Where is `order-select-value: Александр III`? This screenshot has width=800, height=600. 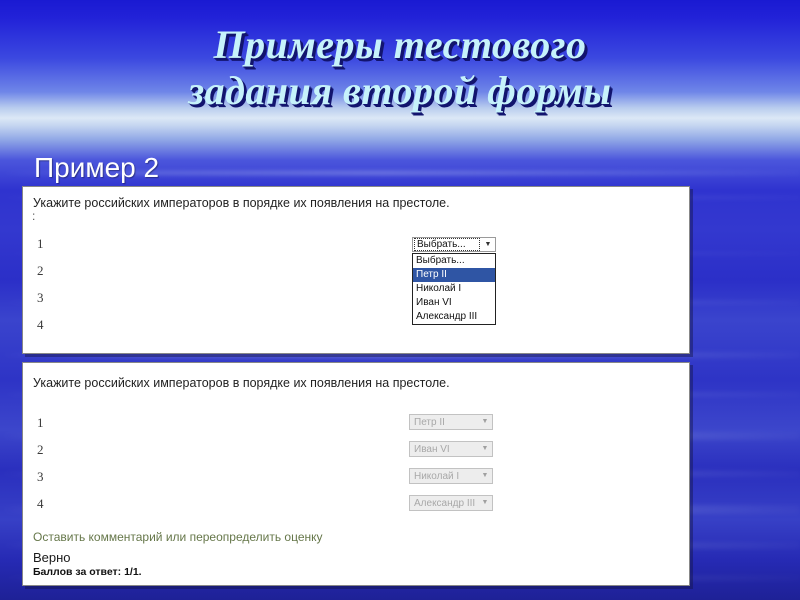
order-select-value: Александр III is located at coordinates (445, 503).